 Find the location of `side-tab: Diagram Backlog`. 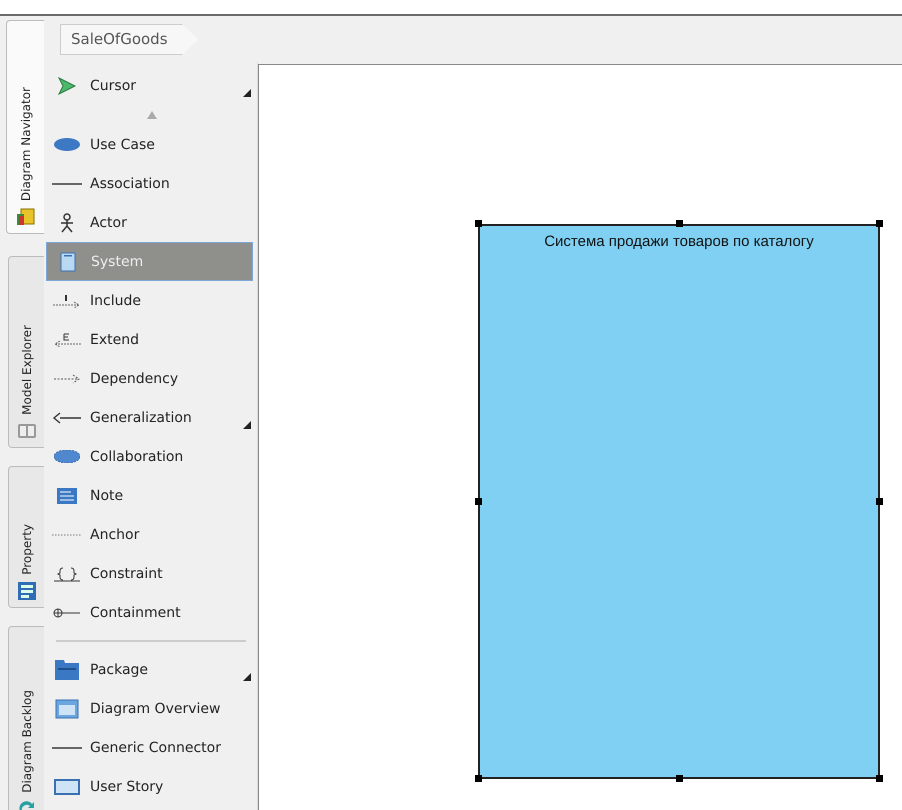

side-tab: Diagram Backlog is located at coordinates (26, 718).